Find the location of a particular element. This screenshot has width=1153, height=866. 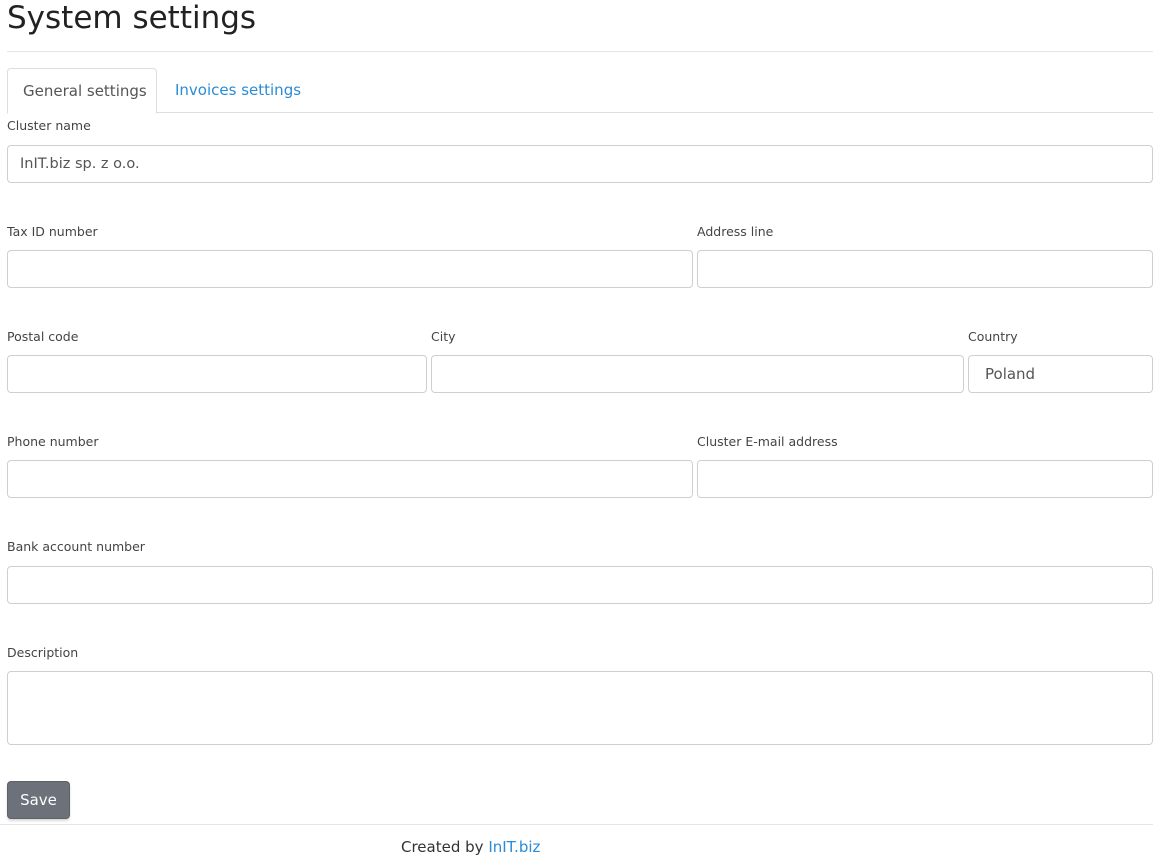

bank-account-input is located at coordinates (580, 585).